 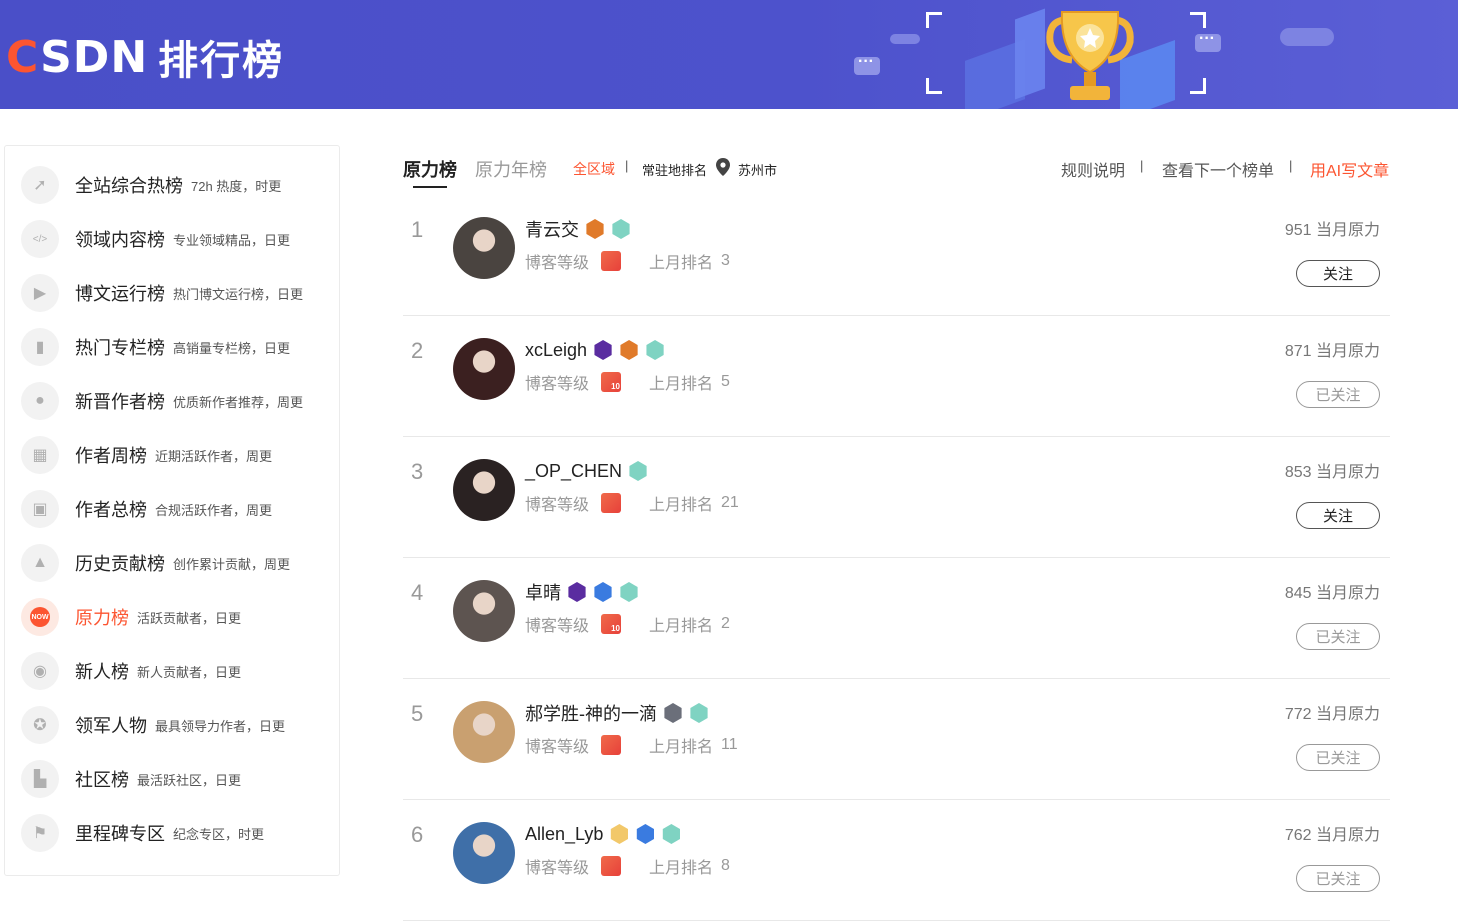 I want to click on sidebar-item-label: 领域内容榜, so click(x=120, y=240).